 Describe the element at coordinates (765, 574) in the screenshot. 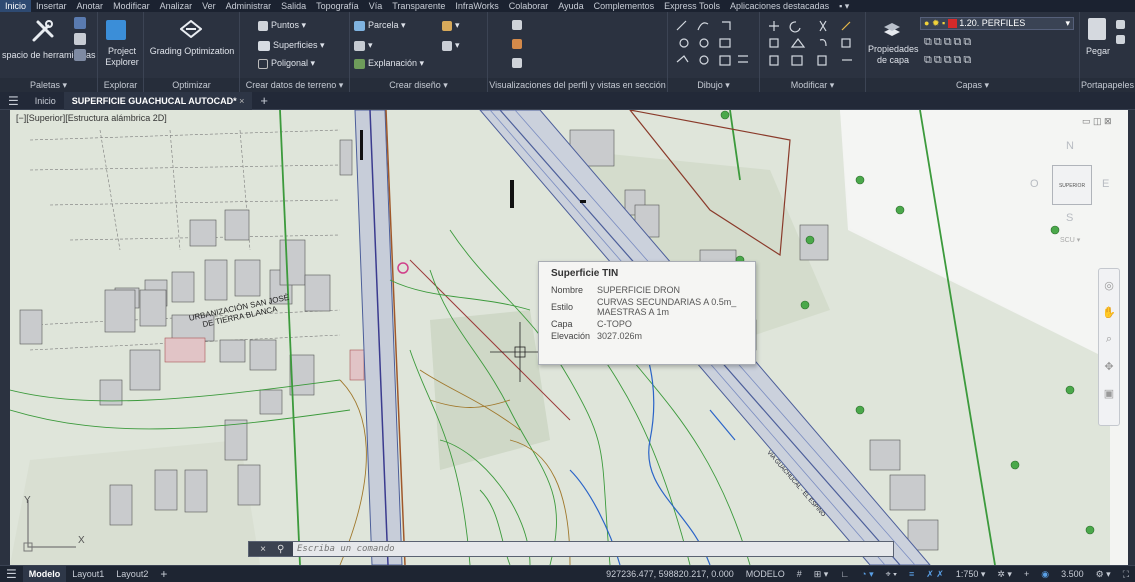

I see `model-space-toggle: MODELO` at that location.